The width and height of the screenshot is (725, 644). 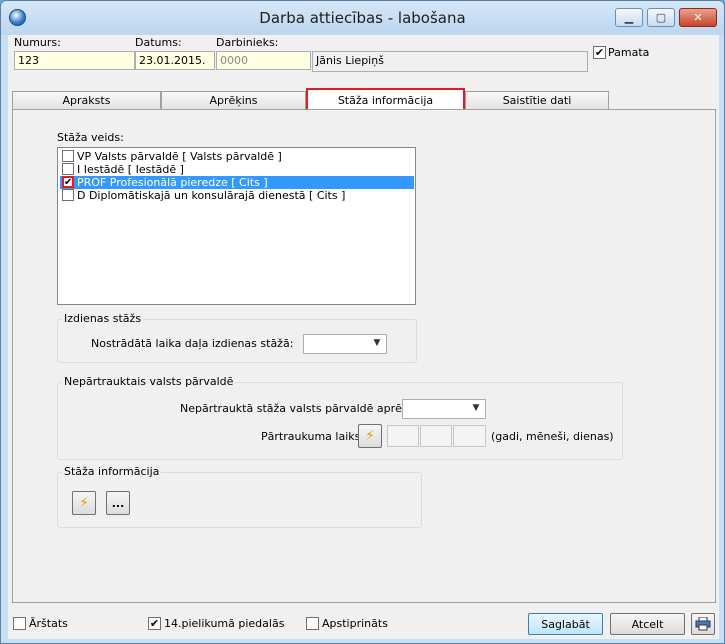 I want to click on pamata-label: Pamata, so click(x=629, y=52).